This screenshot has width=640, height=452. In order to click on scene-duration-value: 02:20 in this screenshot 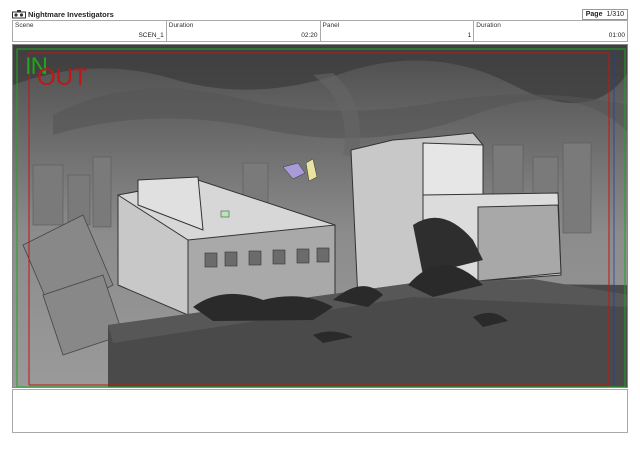, I will do `click(309, 35)`.